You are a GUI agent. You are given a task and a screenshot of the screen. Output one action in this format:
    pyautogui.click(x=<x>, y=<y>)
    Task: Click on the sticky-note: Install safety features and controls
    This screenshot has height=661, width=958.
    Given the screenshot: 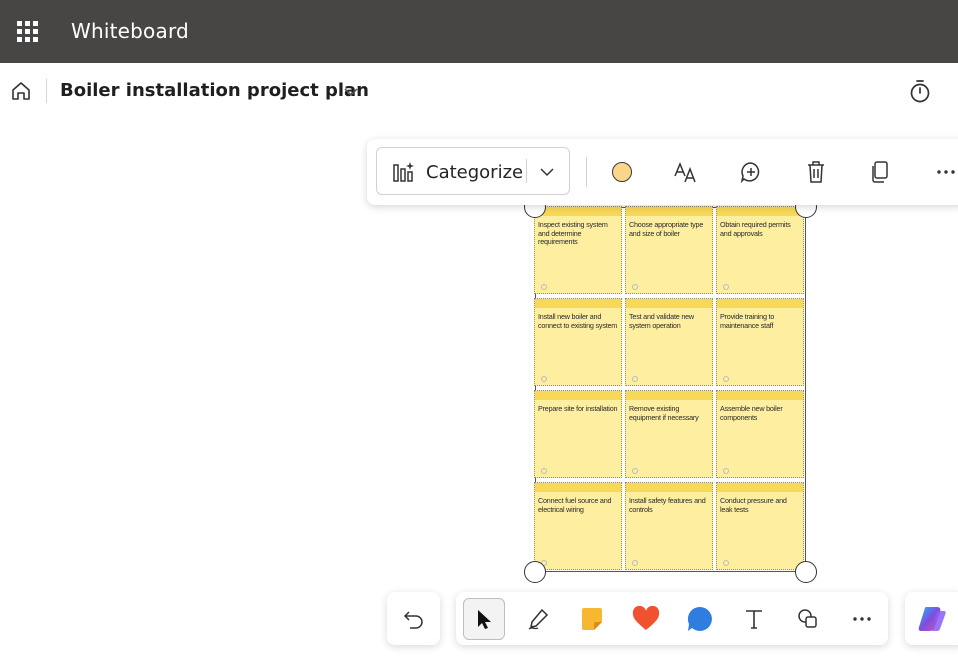 What is the action you would take?
    pyautogui.click(x=669, y=526)
    